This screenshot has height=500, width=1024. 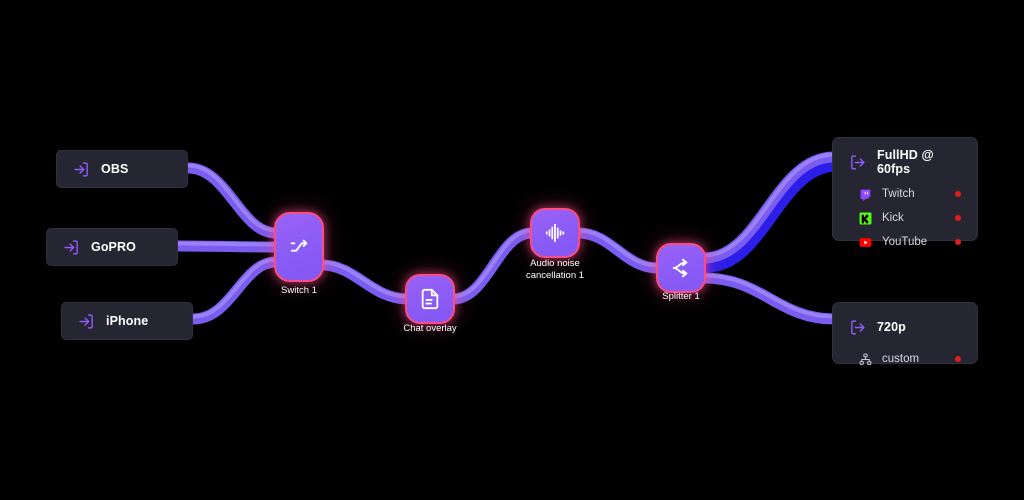 I want to click on source-node-iphone: iPhone, so click(x=127, y=321).